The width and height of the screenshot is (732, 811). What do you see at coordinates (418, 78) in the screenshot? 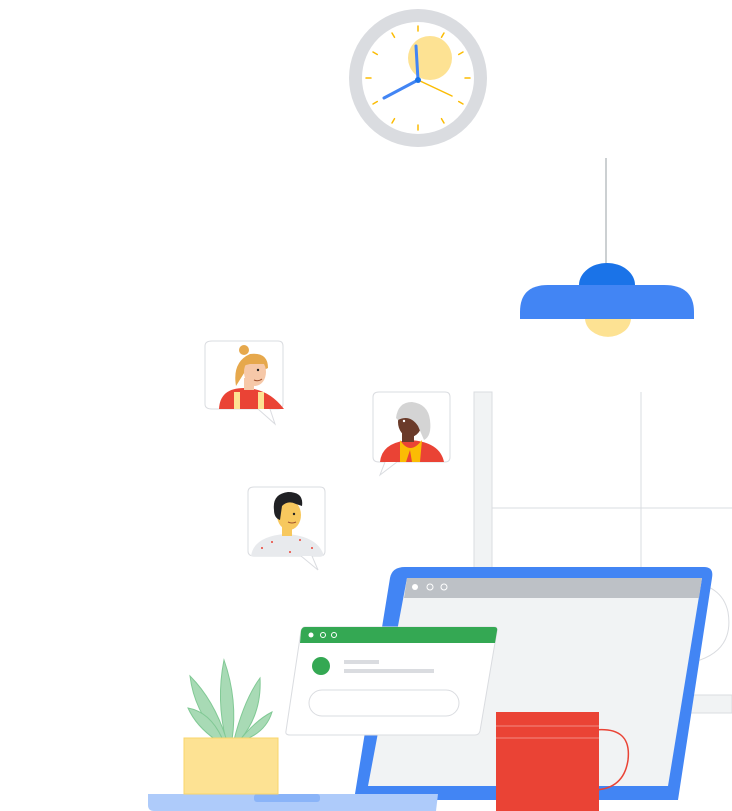
I see `wall-clock-icon` at bounding box center [418, 78].